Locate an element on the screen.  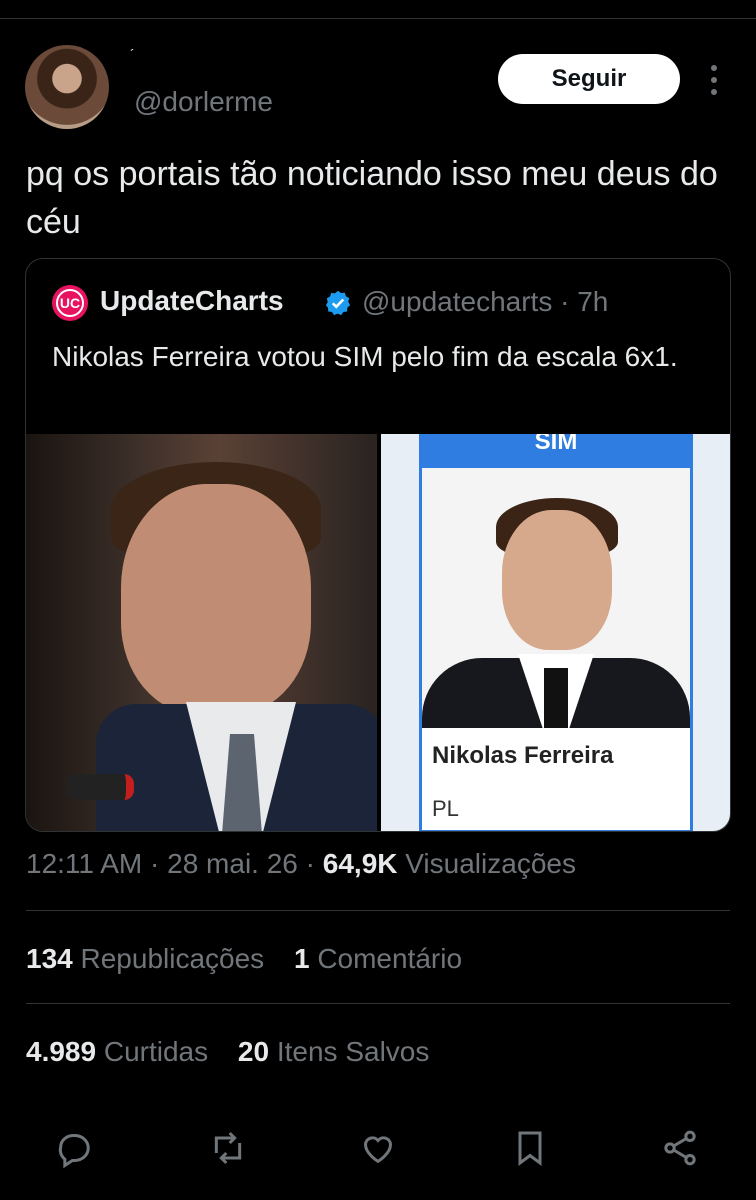
card-person-name: Nikolas Ferreira is located at coordinates (523, 755).